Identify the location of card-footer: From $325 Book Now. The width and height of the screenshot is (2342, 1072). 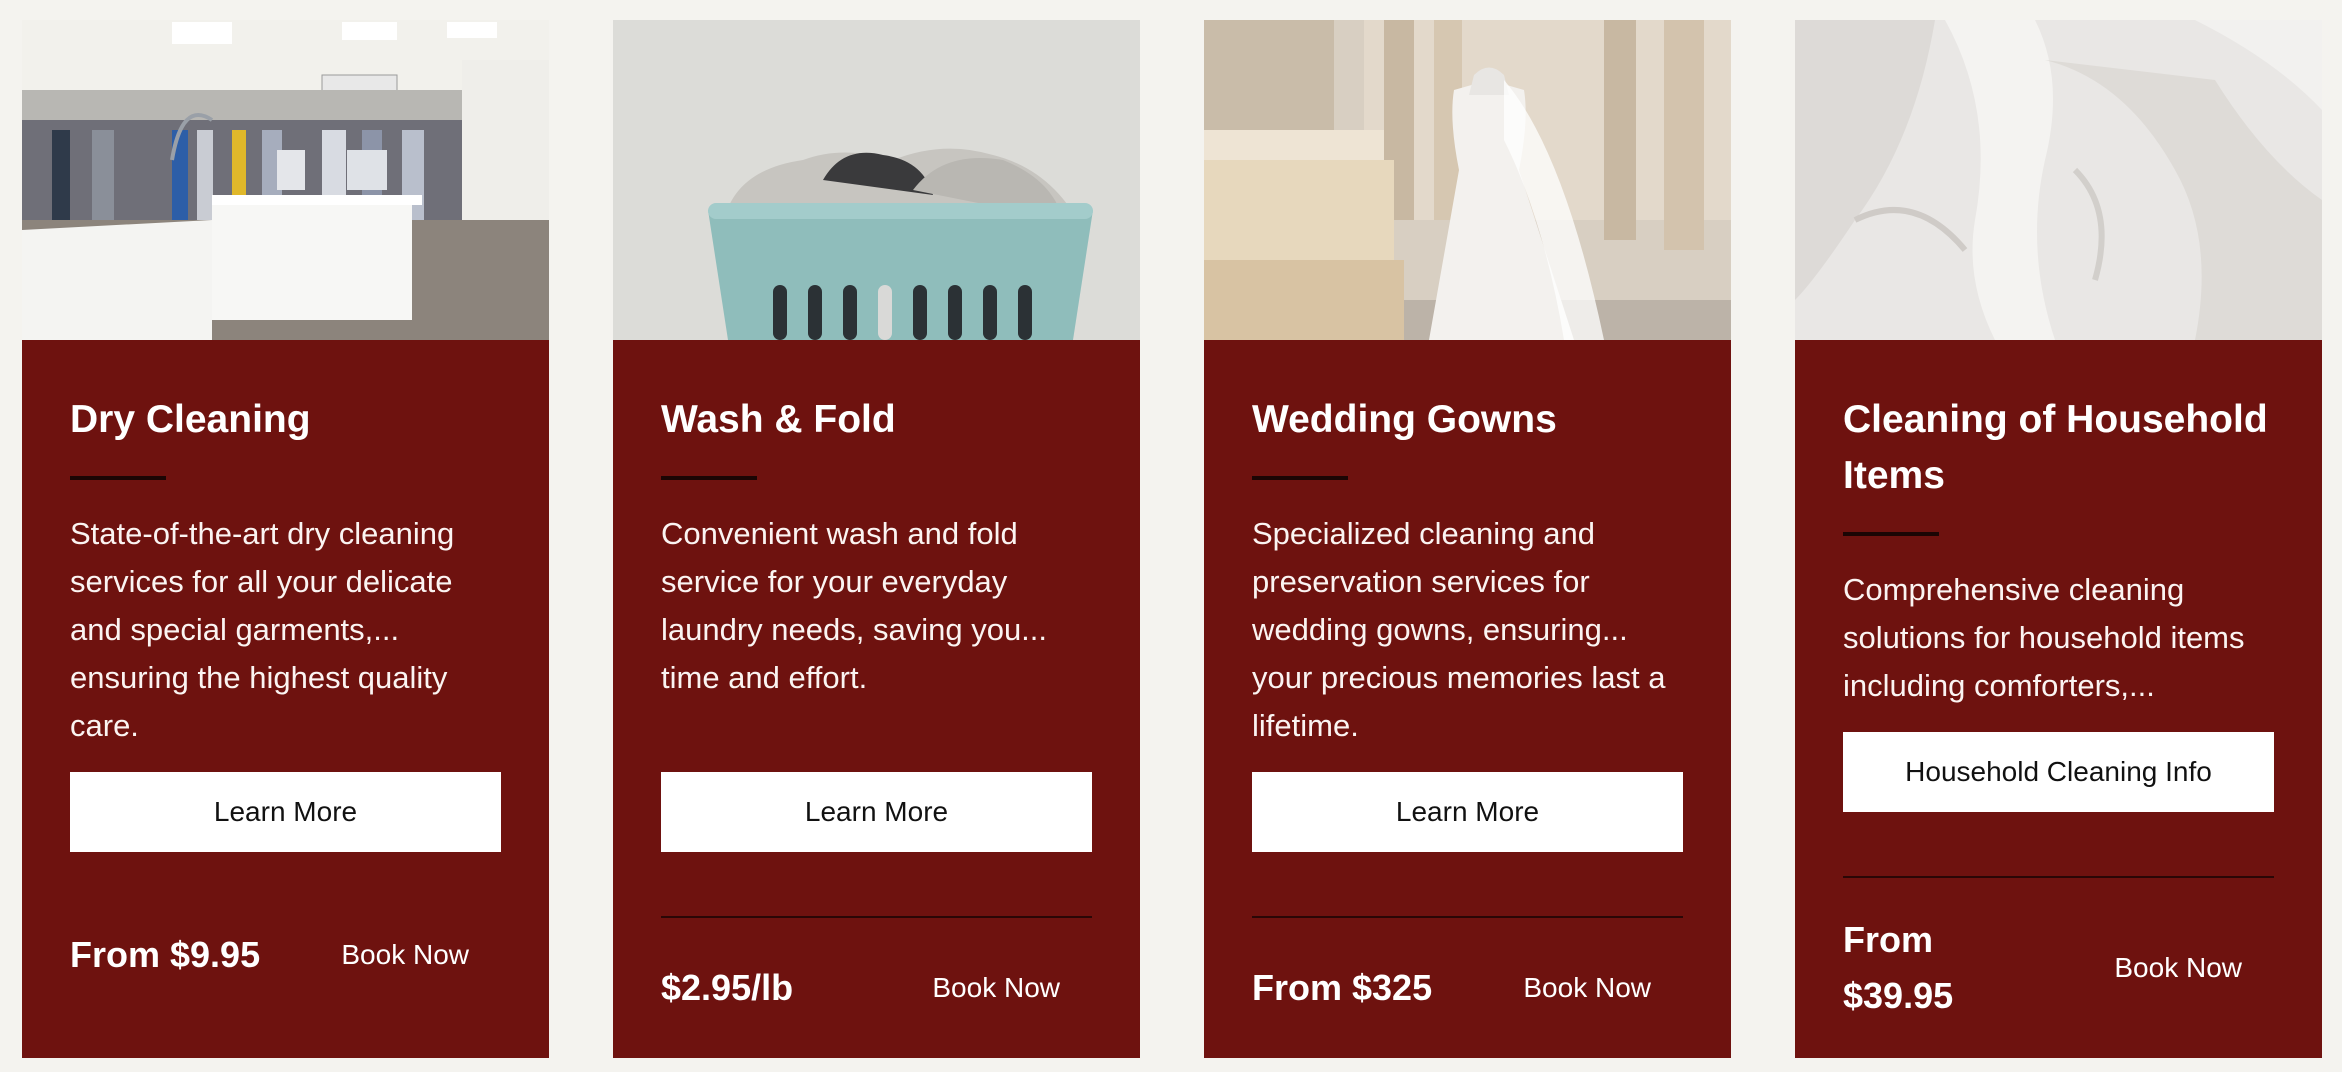
(1467, 988).